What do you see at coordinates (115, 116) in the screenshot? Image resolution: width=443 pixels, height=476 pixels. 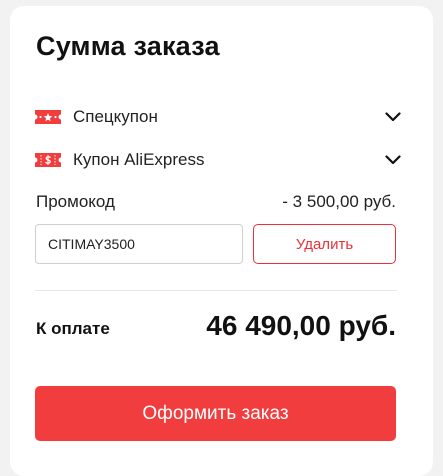 I see `special-coupon-label: Спецкупон` at bounding box center [115, 116].